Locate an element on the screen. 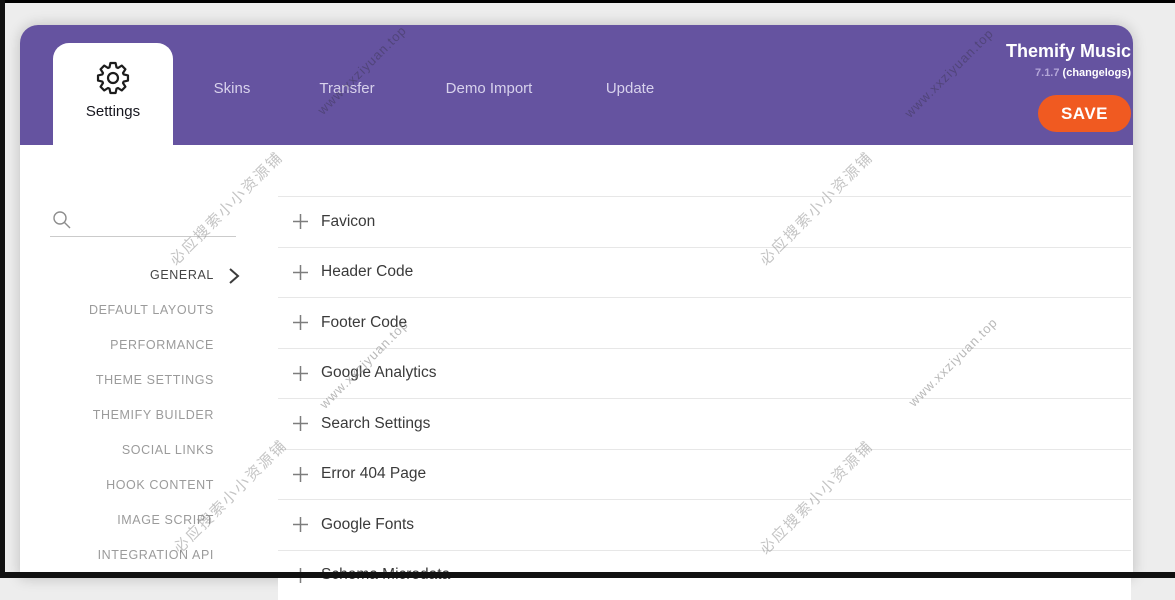 The image size is (1175, 600). tab-skins: Skins is located at coordinates (232, 88).